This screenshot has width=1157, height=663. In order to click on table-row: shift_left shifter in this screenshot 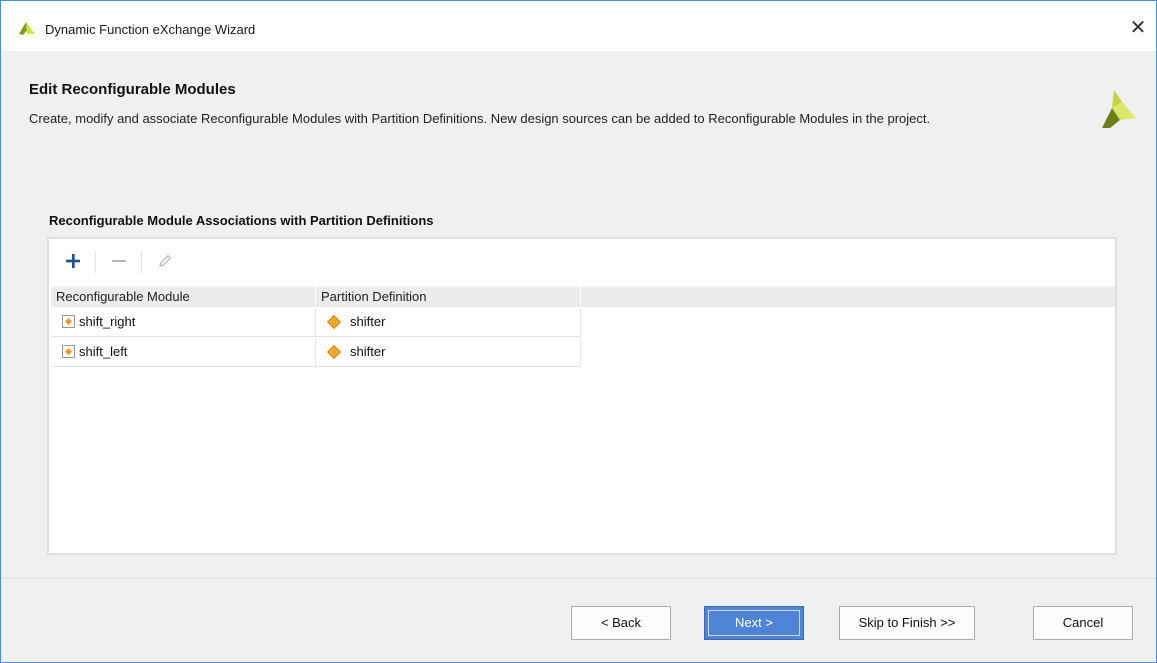, I will do `click(316, 352)`.